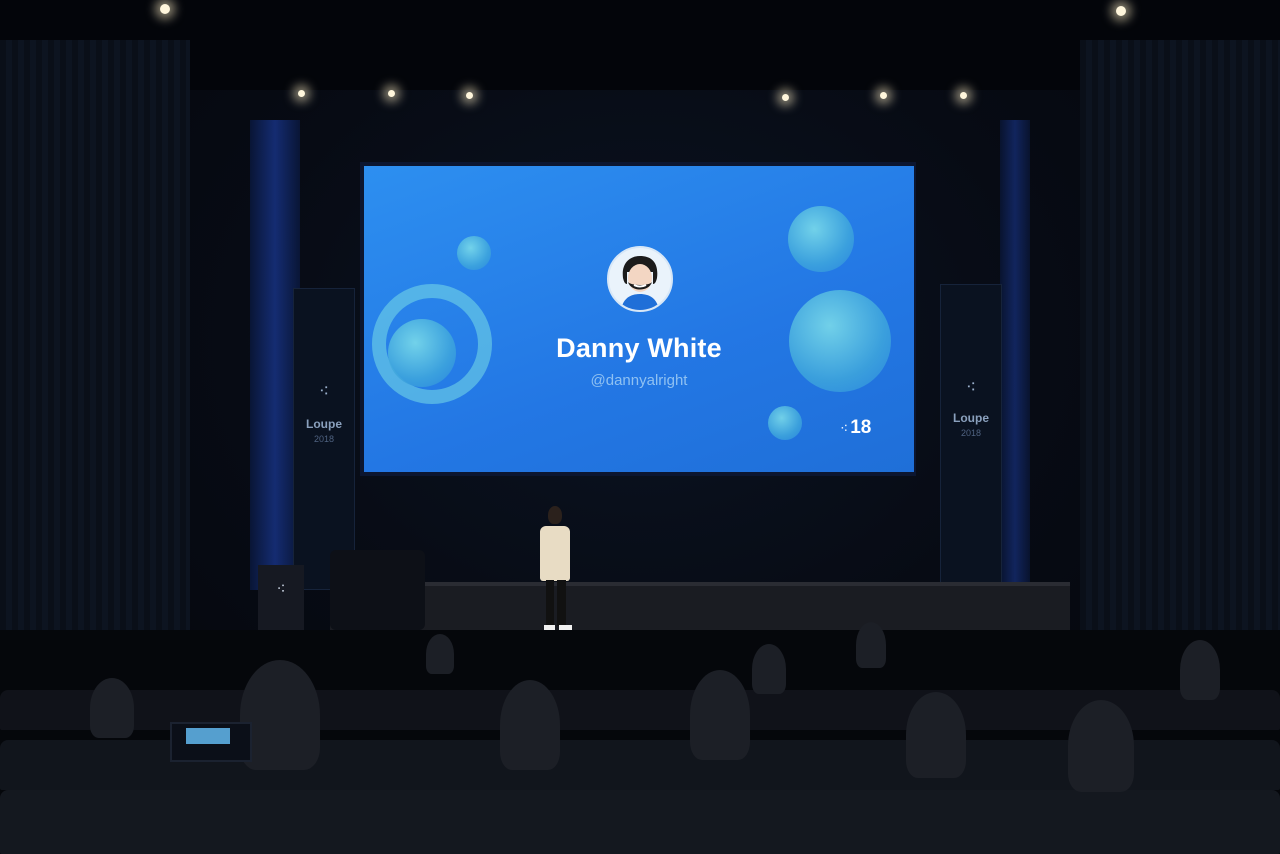 The image size is (1280, 854). Describe the element at coordinates (95, 340) in the screenshot. I see `left-wall-panel` at that location.